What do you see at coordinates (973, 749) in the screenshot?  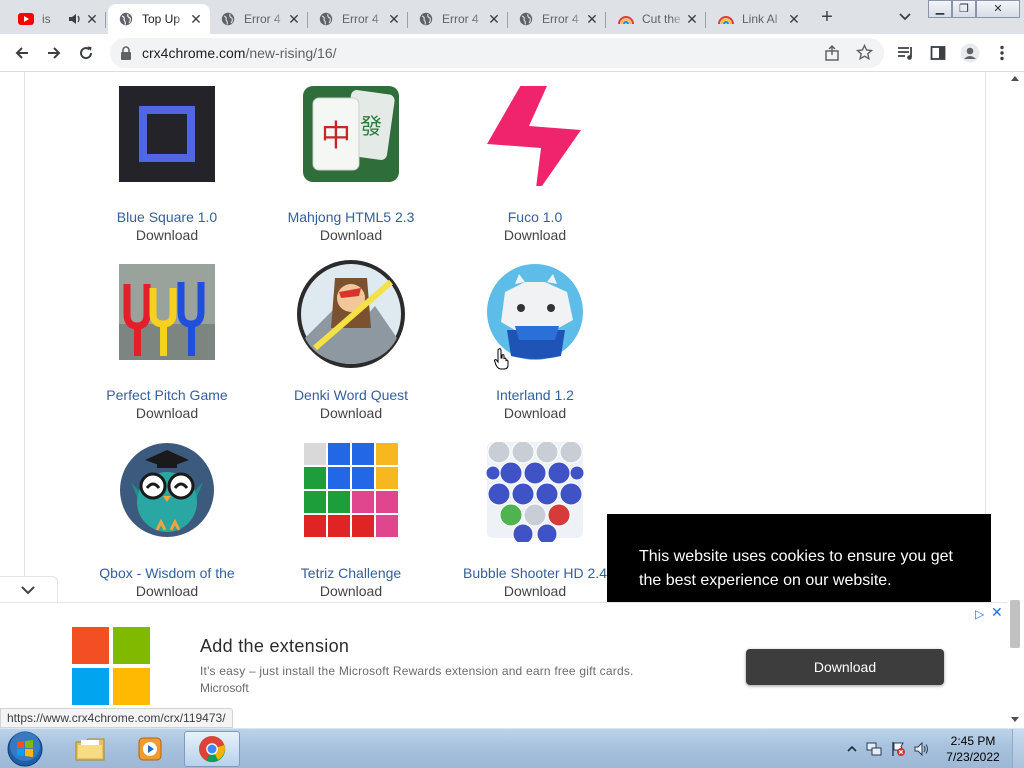 I see `system-clock: 2:45 PM 7/23/2022` at bounding box center [973, 749].